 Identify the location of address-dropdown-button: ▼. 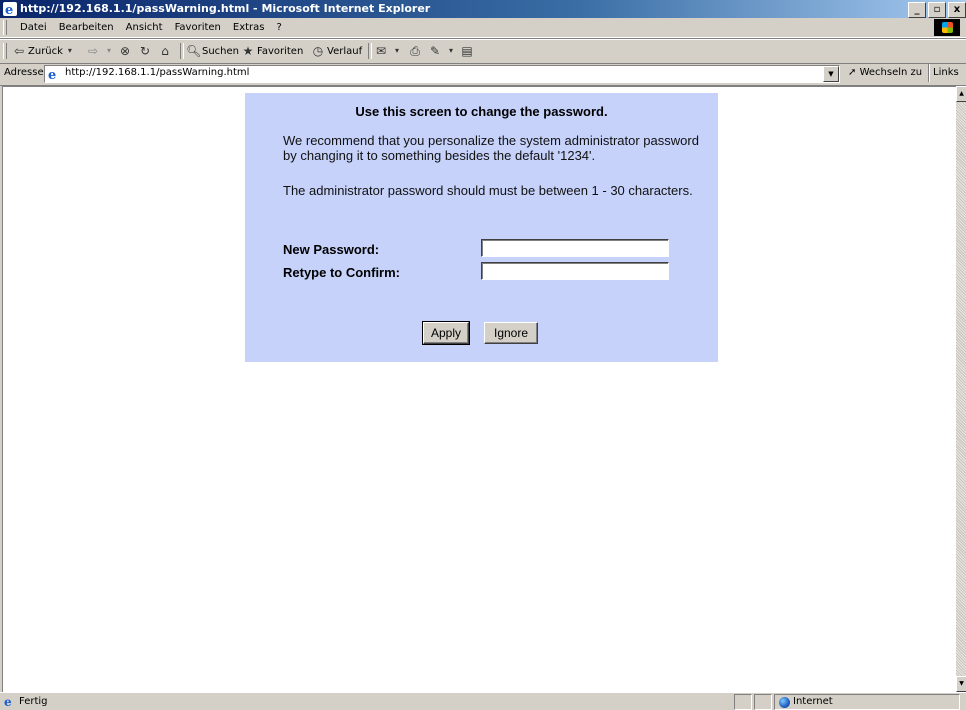
(831, 74).